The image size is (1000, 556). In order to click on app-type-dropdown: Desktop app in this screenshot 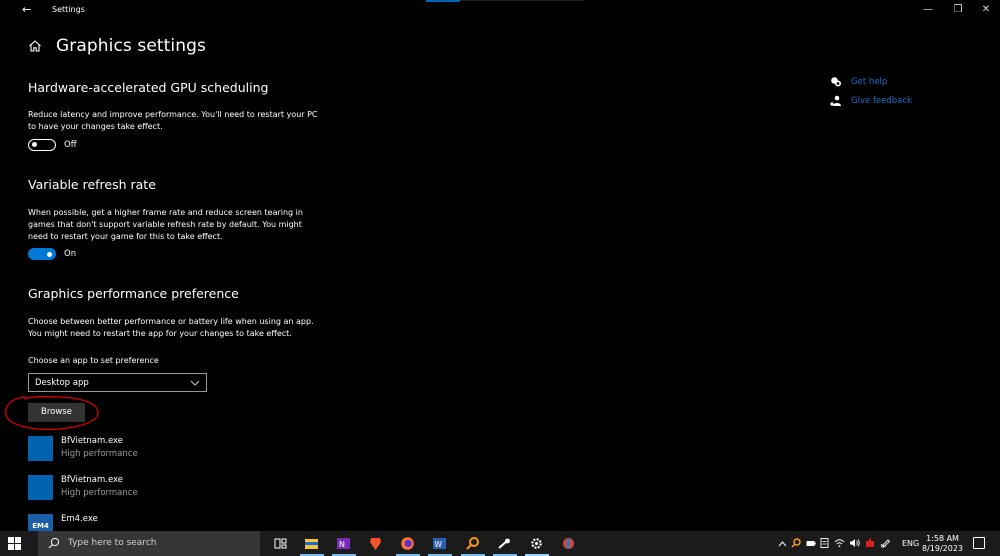, I will do `click(117, 382)`.